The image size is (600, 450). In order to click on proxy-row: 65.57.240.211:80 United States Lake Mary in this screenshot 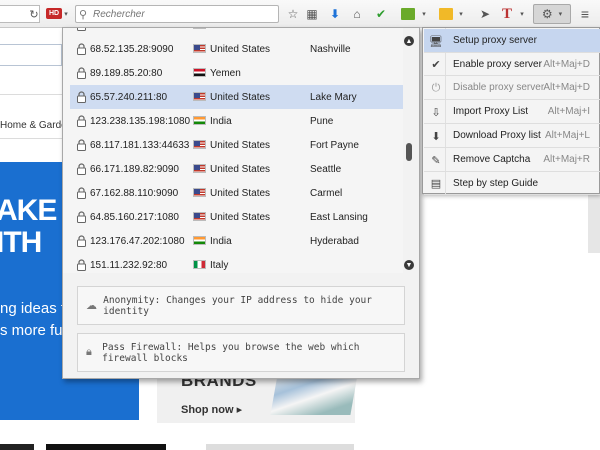, I will do `click(236, 97)`.